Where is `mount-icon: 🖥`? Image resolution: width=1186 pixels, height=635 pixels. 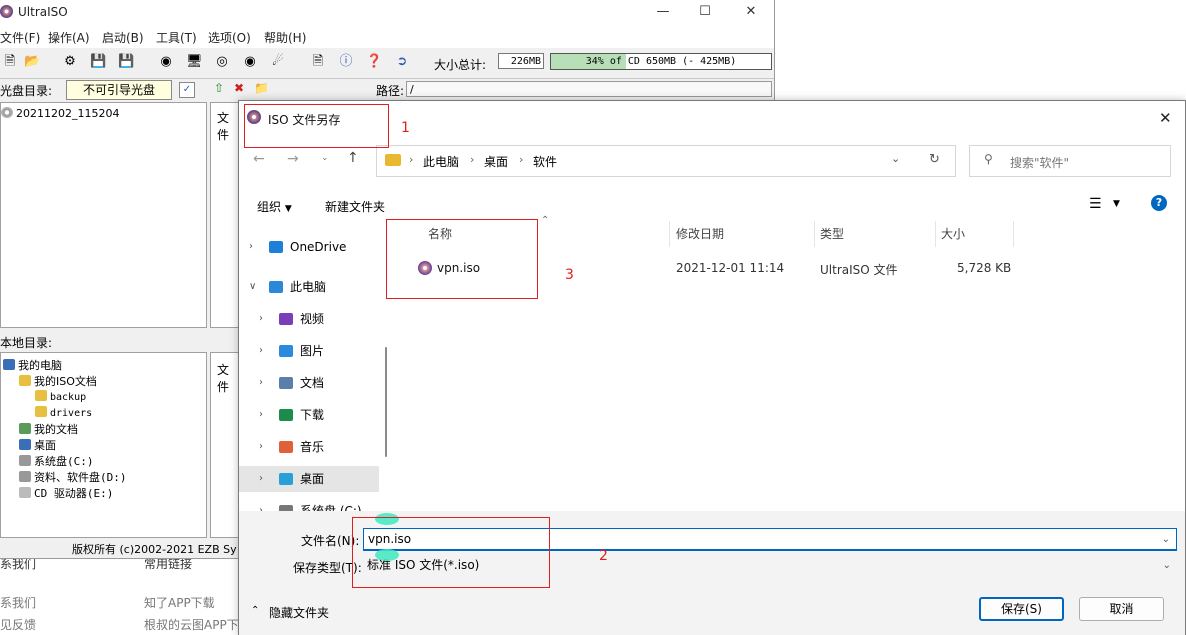 mount-icon: 🖥 is located at coordinates (194, 62).